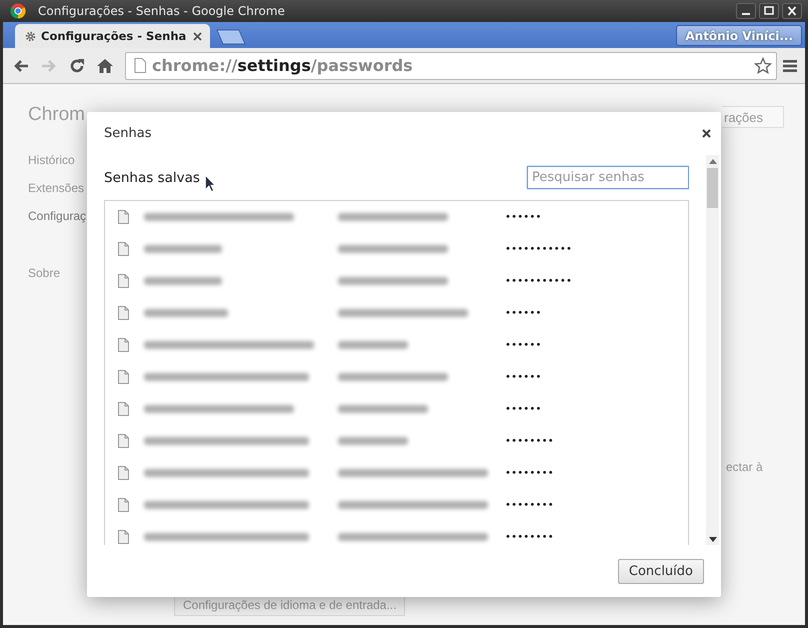 This screenshot has width=808, height=628. Describe the element at coordinates (712, 161) in the screenshot. I see `scroll-up-icon` at that location.